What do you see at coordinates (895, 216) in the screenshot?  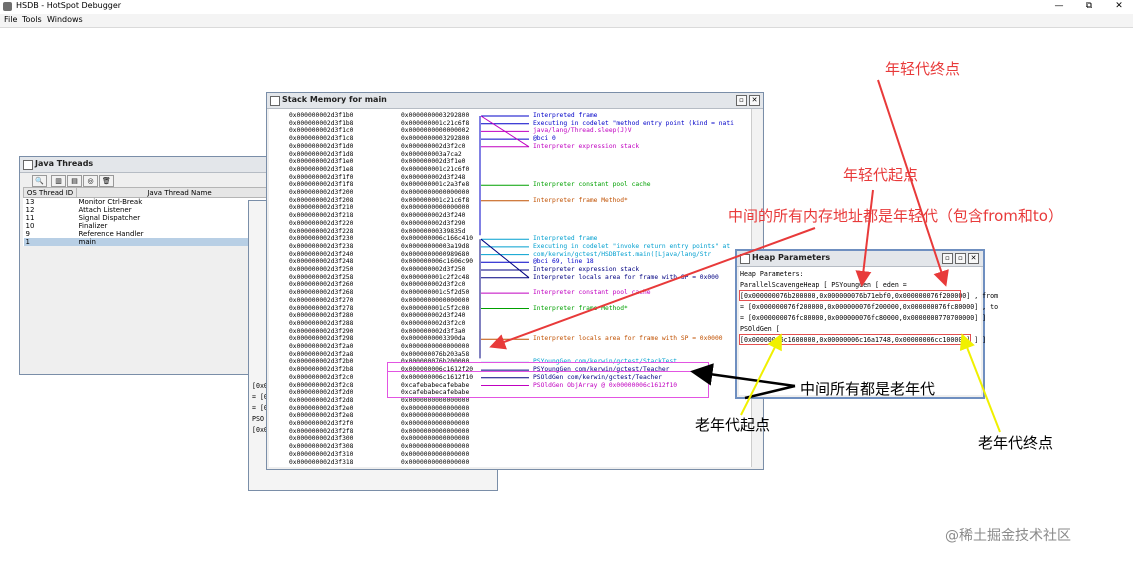 I see `callout-young-range: 中间的所有内存地址都是年轻代（包含from和to）` at bounding box center [895, 216].